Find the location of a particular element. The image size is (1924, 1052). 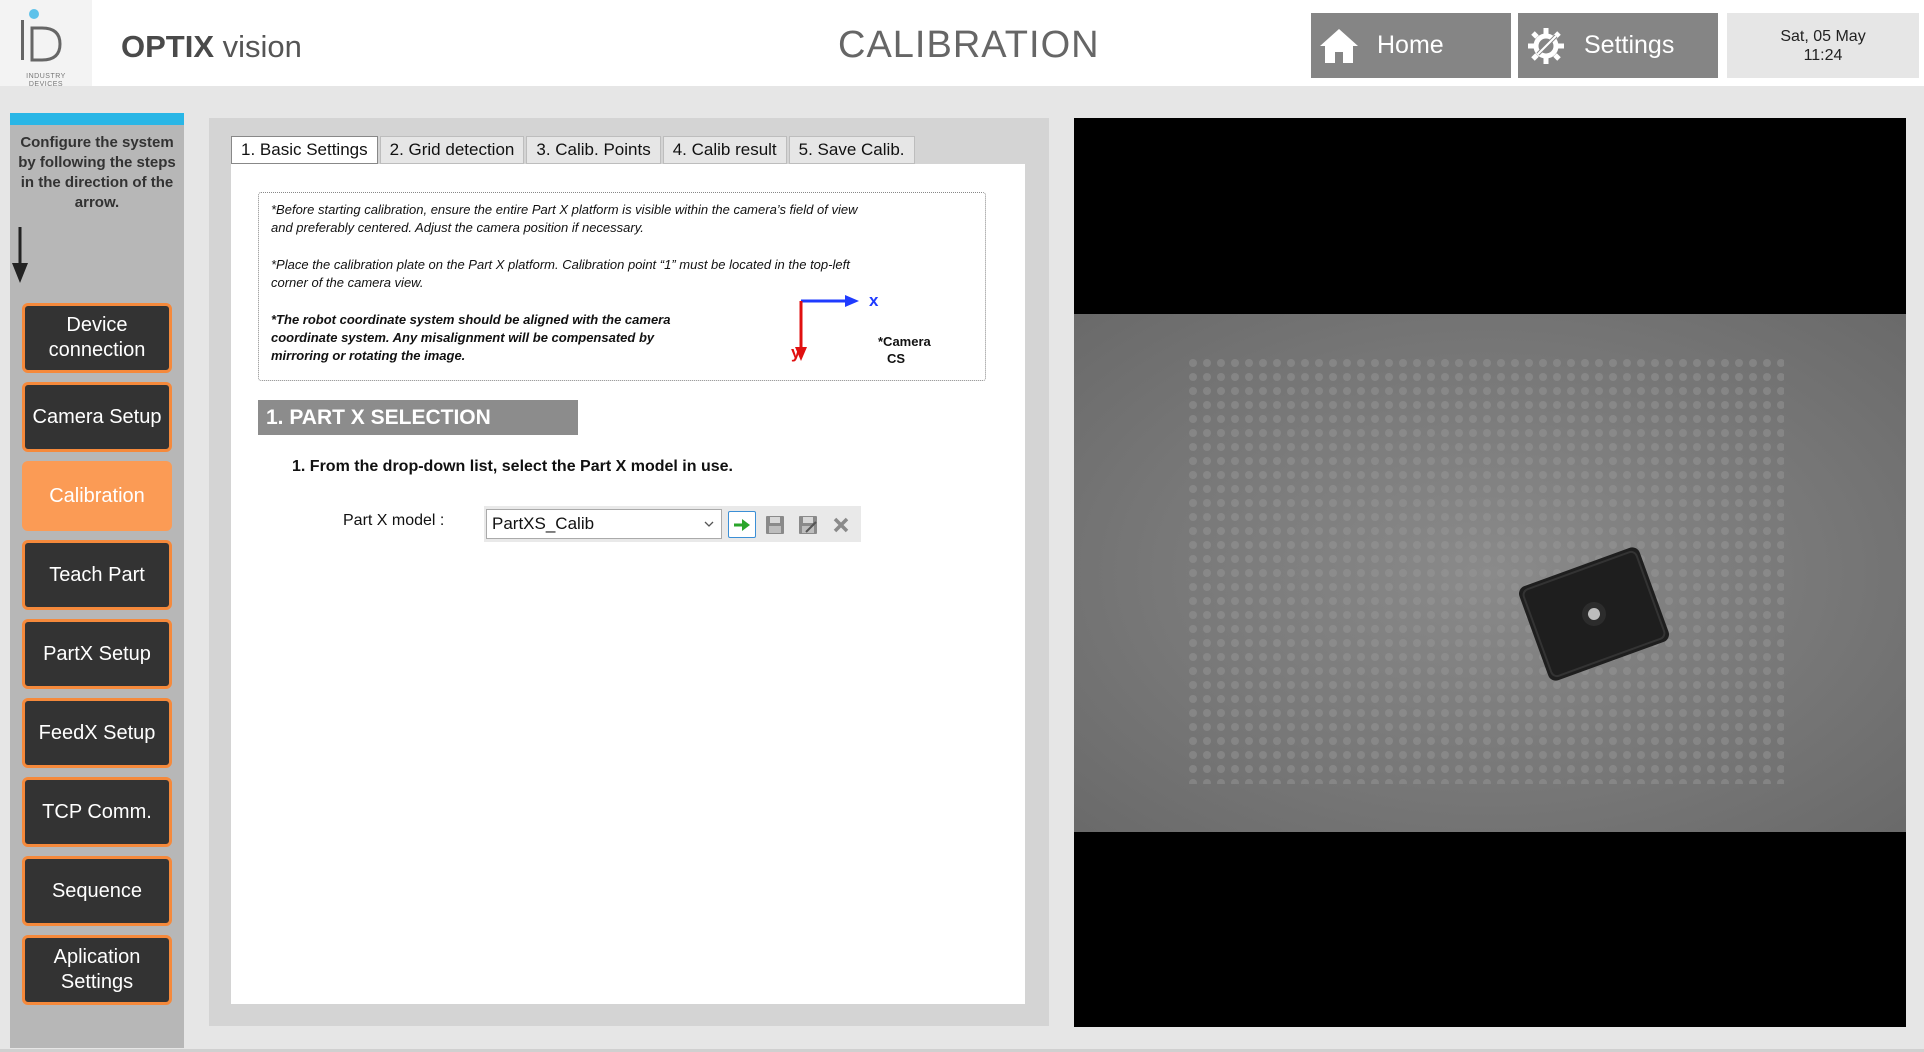

logo-icon is located at coordinates (41, 35).